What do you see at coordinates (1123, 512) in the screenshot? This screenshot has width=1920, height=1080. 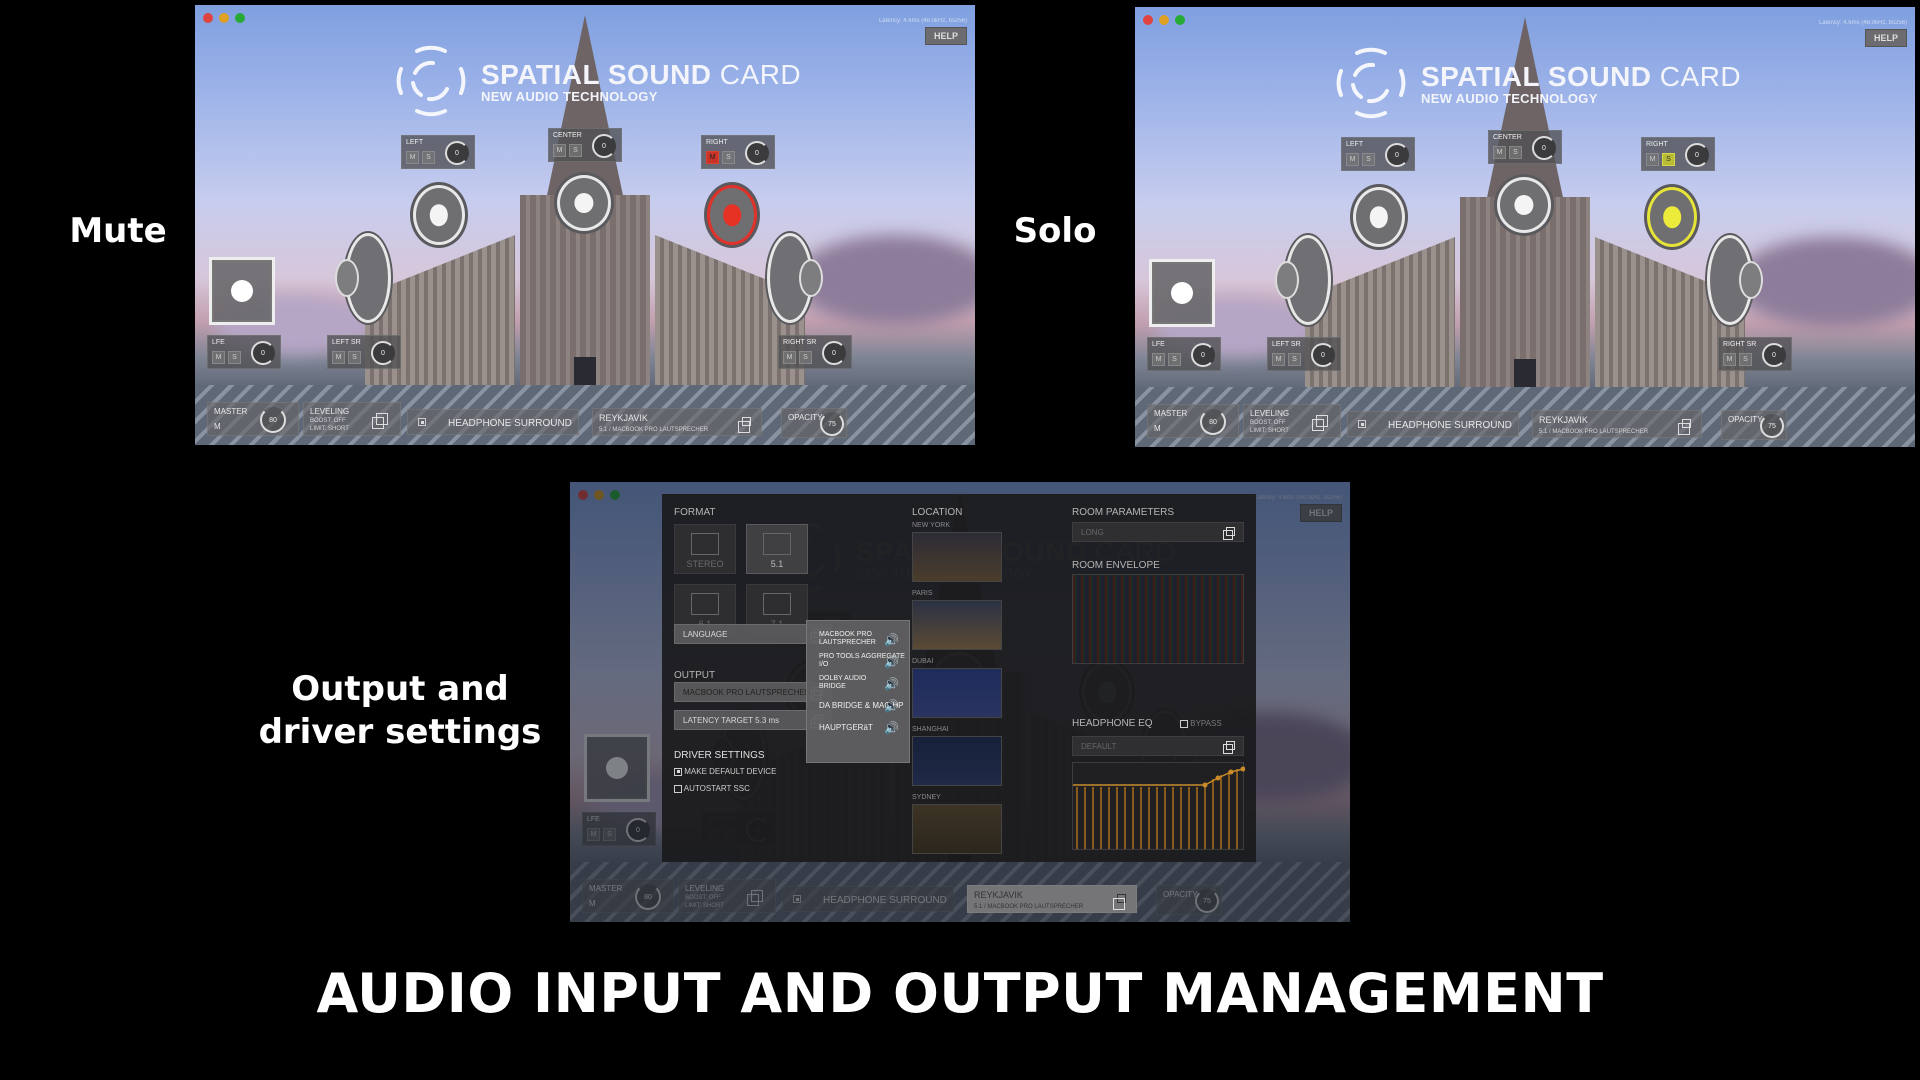 I see `room-parameters-label: ROOM PARAMETERS` at bounding box center [1123, 512].